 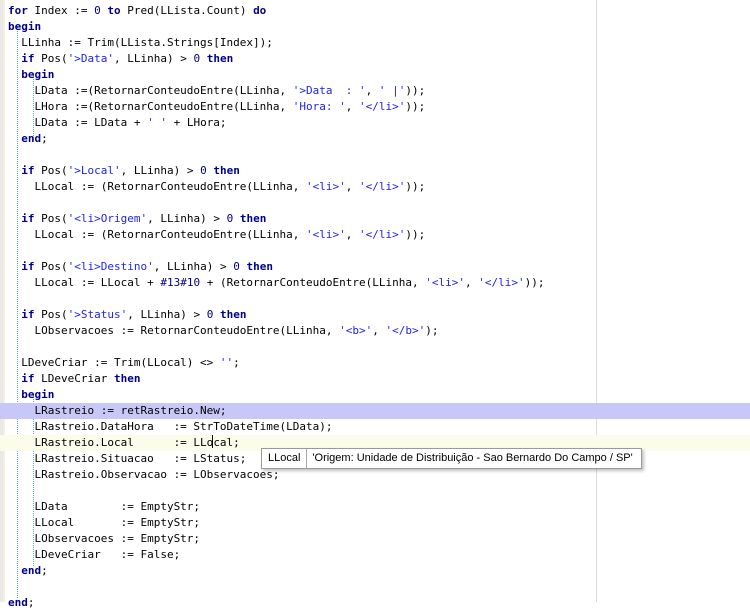 What do you see at coordinates (313, 282) in the screenshot?
I see `code-token: + (RetornarConteudoEntre(LLinha,` at bounding box center [313, 282].